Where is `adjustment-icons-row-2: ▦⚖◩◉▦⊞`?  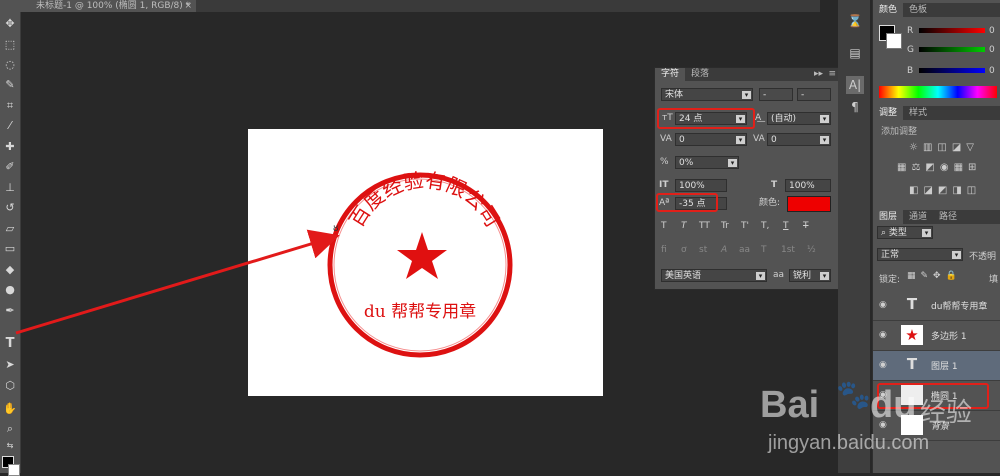 adjustment-icons-row-2: ▦⚖◩◉▦⊞ is located at coordinates (948, 169).